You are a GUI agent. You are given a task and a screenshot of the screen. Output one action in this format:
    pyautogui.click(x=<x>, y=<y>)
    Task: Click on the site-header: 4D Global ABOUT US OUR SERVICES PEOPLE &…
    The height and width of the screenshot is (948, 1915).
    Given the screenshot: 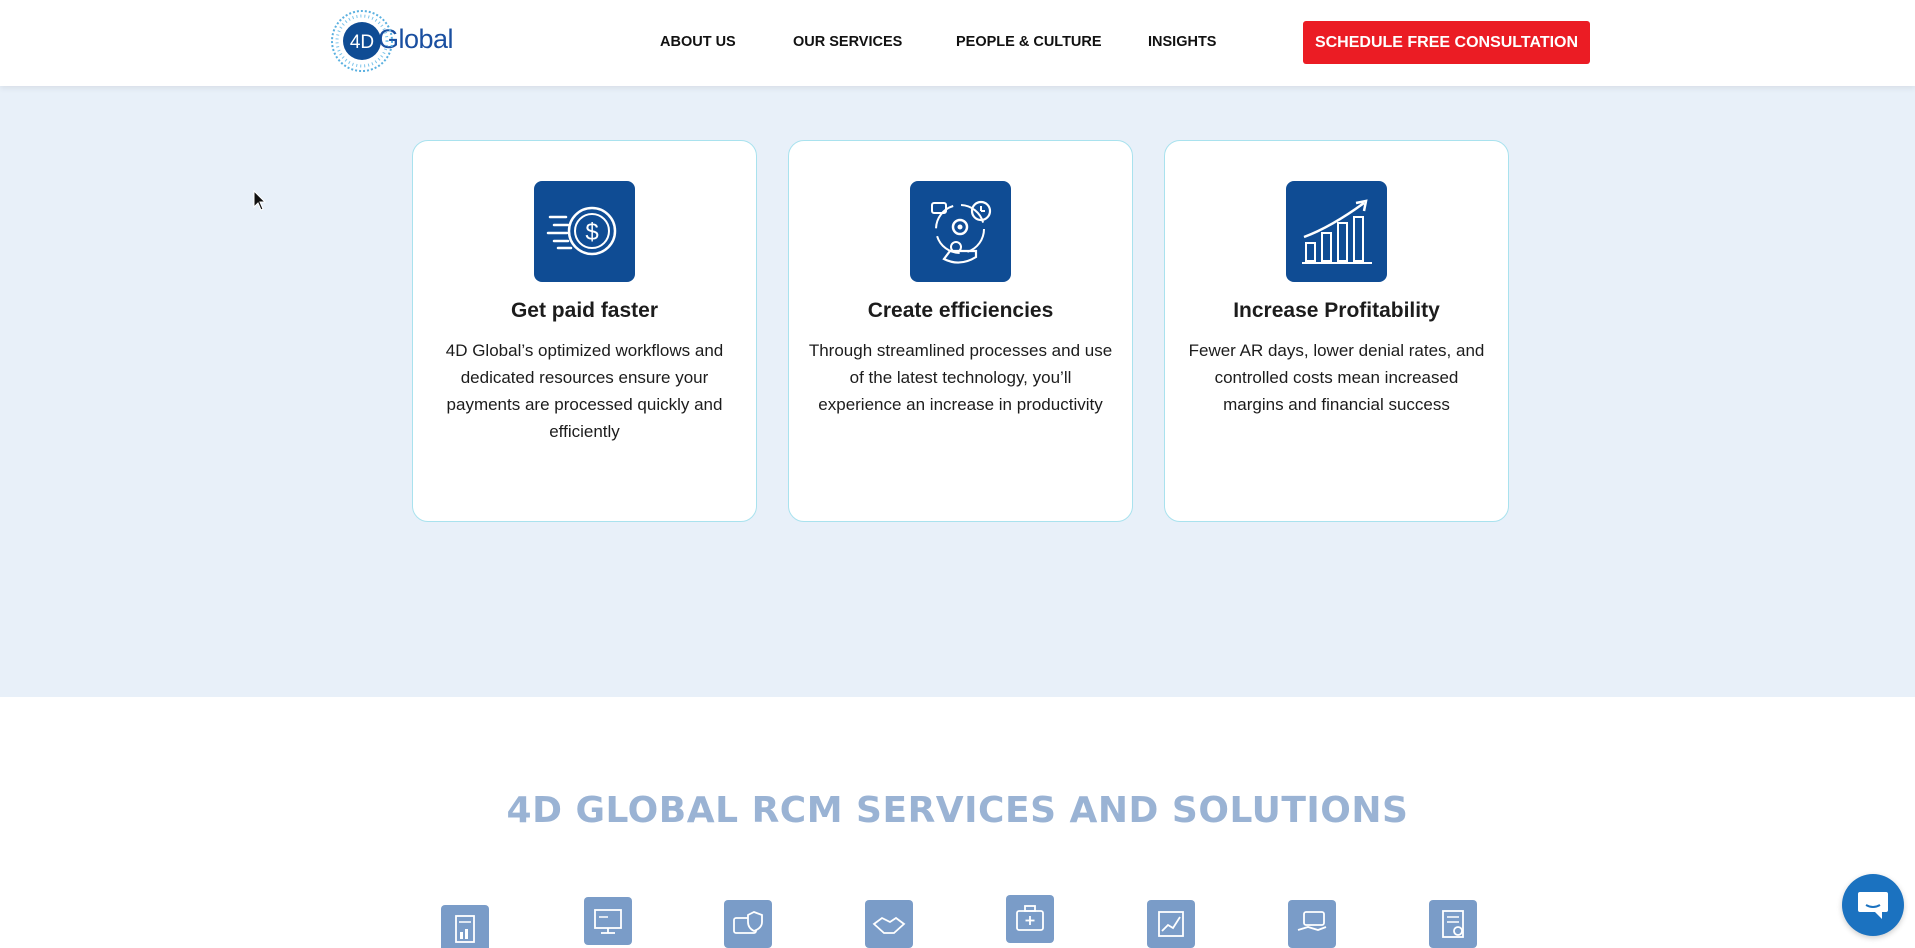 What is the action you would take?
    pyautogui.click(x=957, y=43)
    